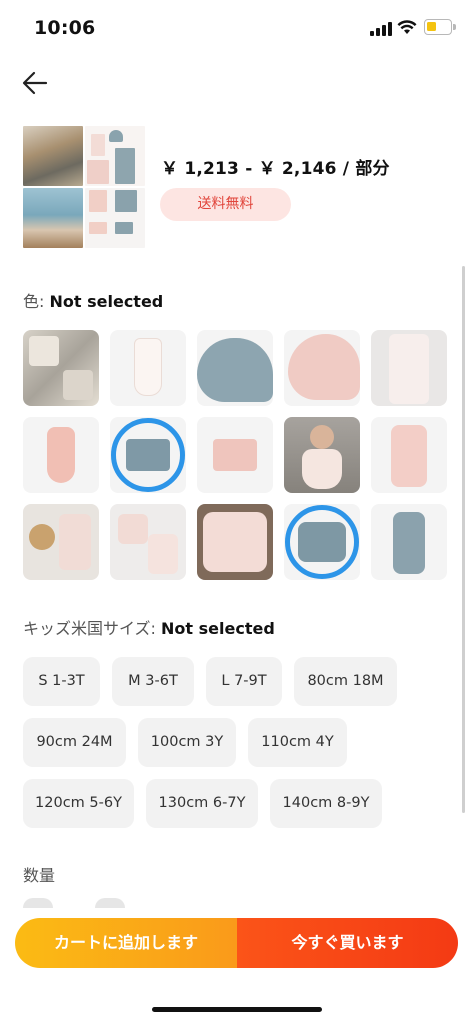  Describe the element at coordinates (236, 28) in the screenshot. I see `status-bar: 10:06` at that location.